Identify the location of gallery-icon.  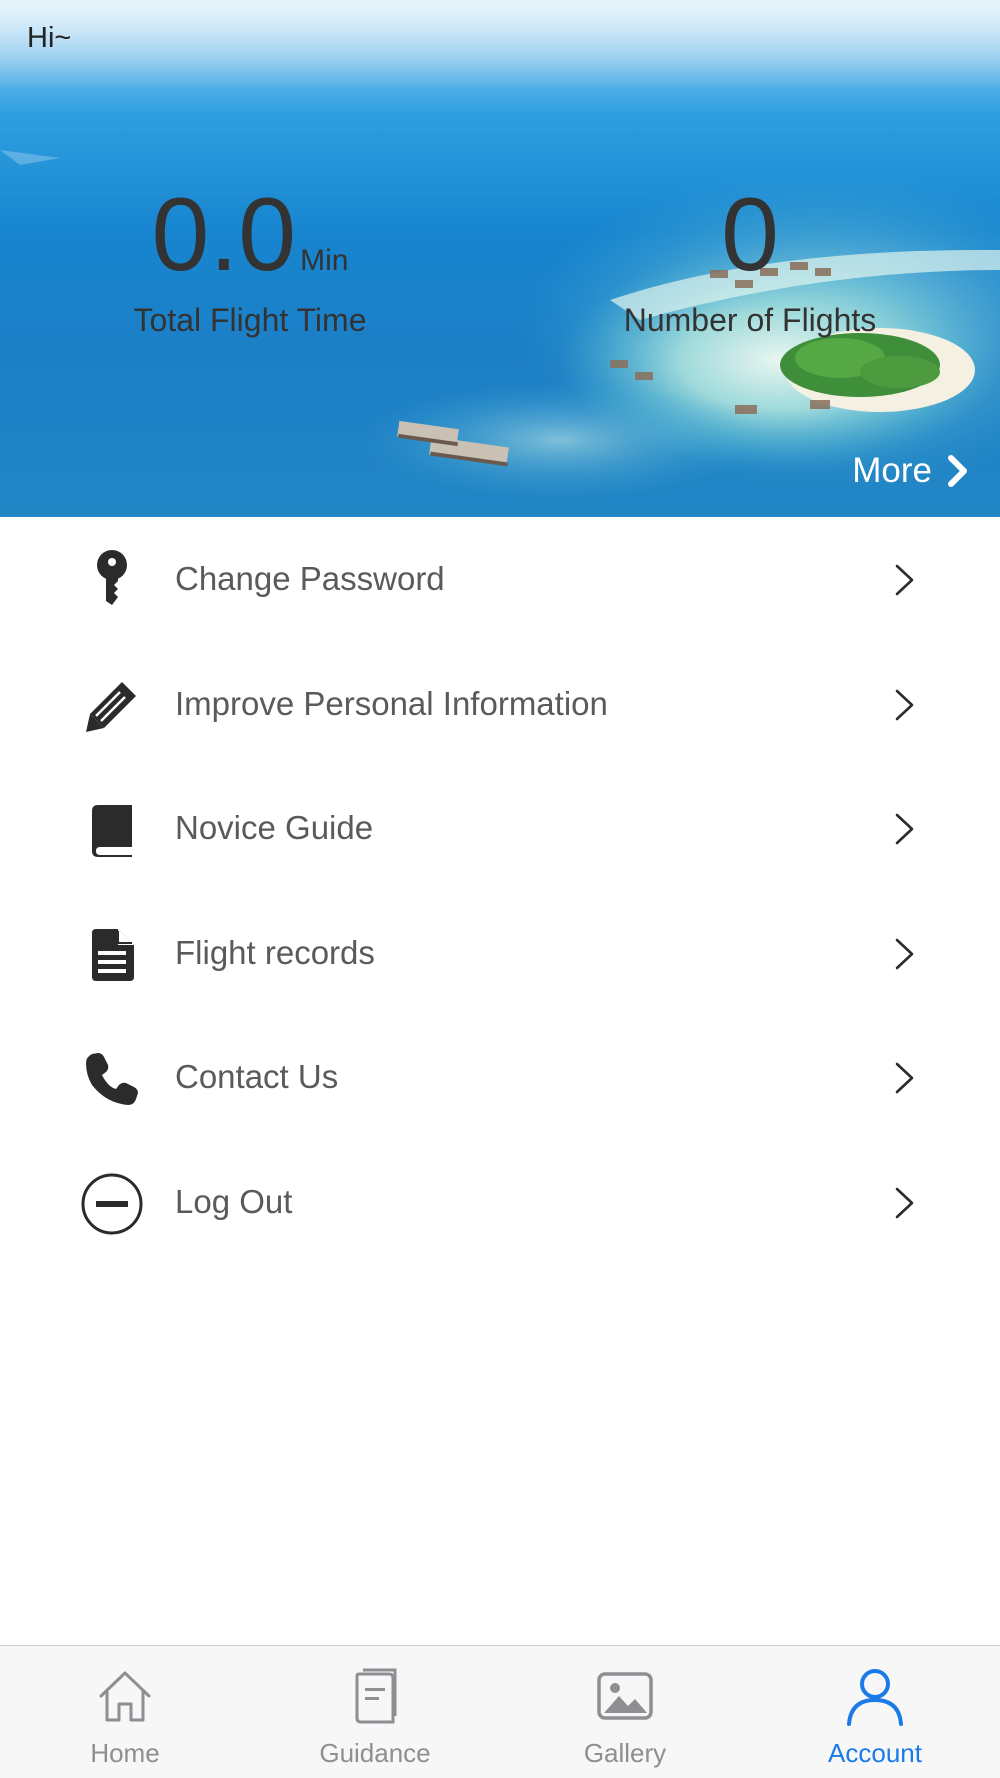
(625, 1696).